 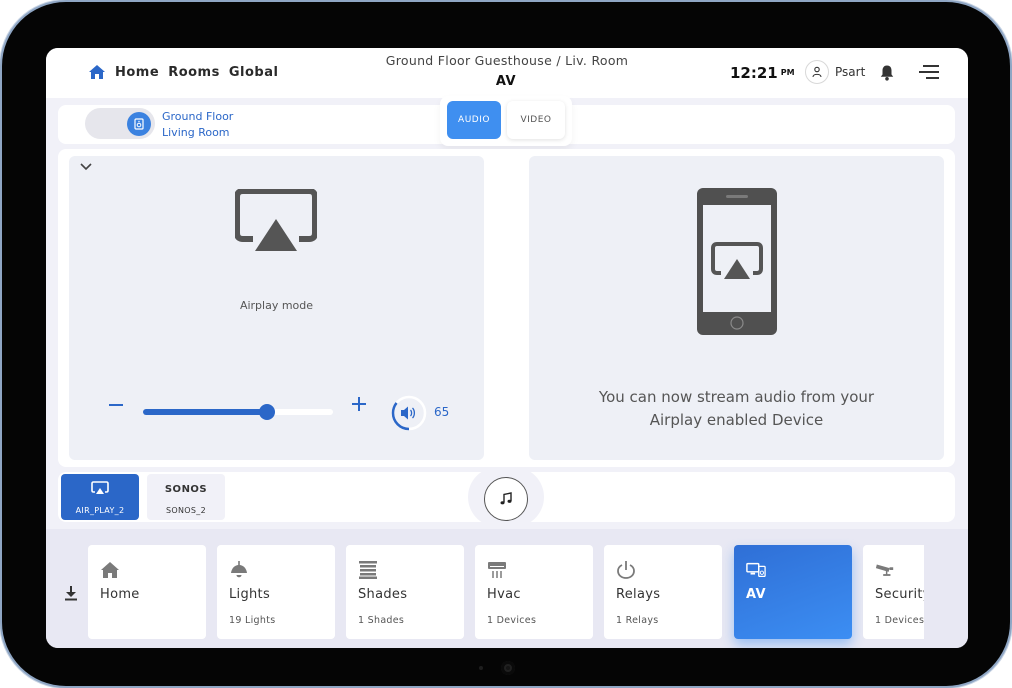 I want to click on room-floor: Ground Floor, so click(x=198, y=116).